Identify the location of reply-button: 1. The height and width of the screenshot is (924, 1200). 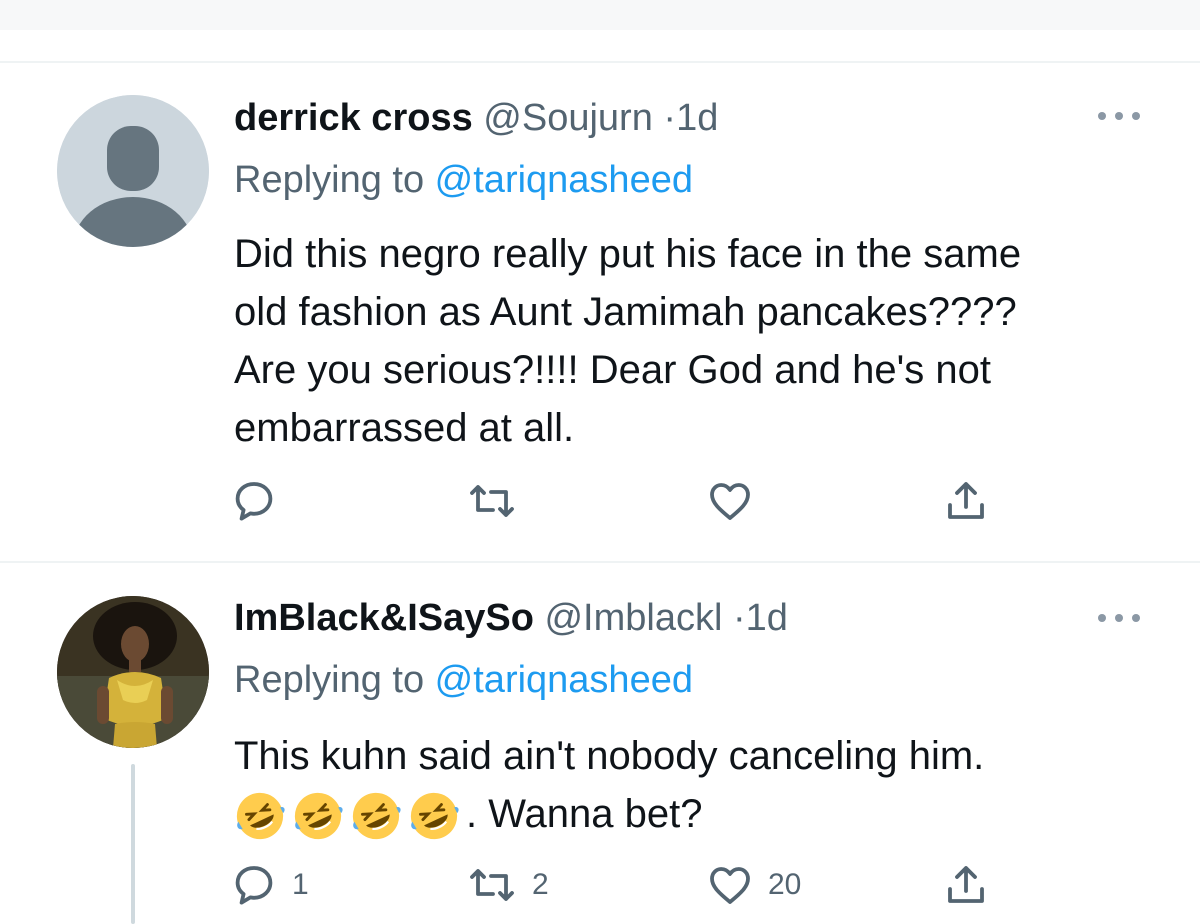
(269, 885).